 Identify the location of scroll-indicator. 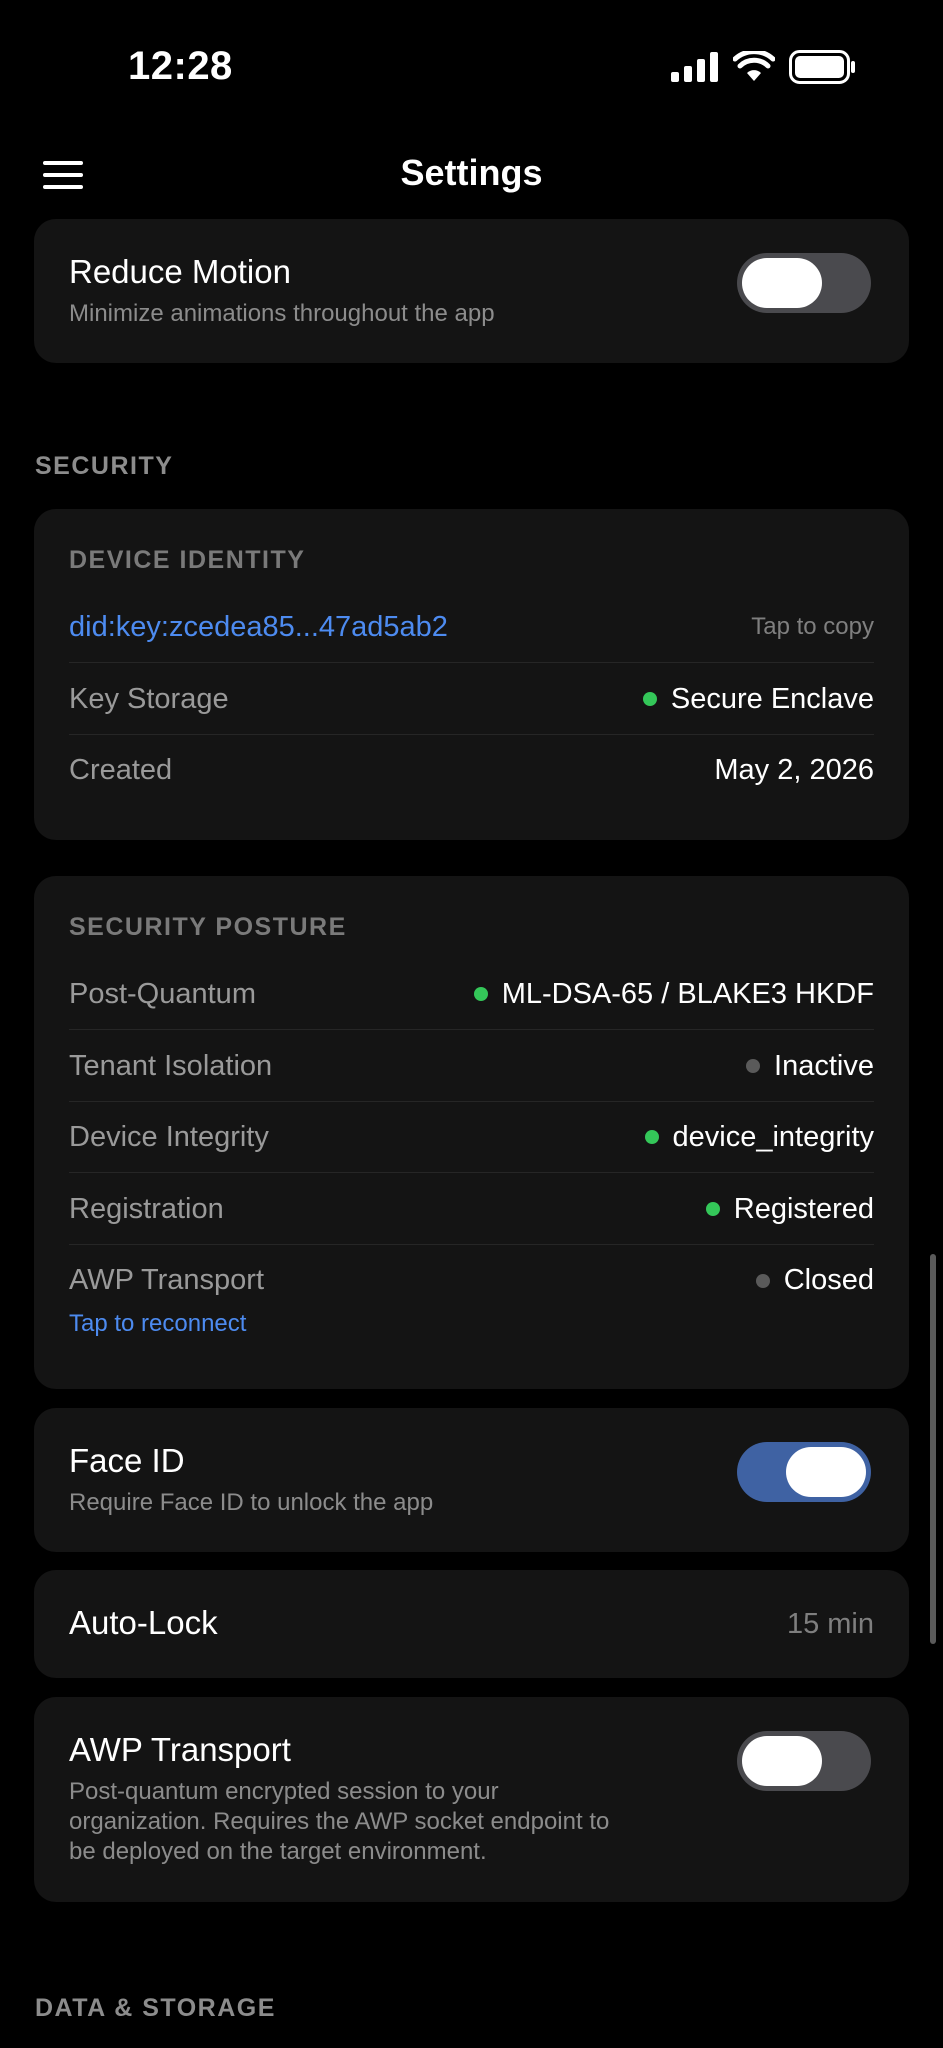
(933, 1449).